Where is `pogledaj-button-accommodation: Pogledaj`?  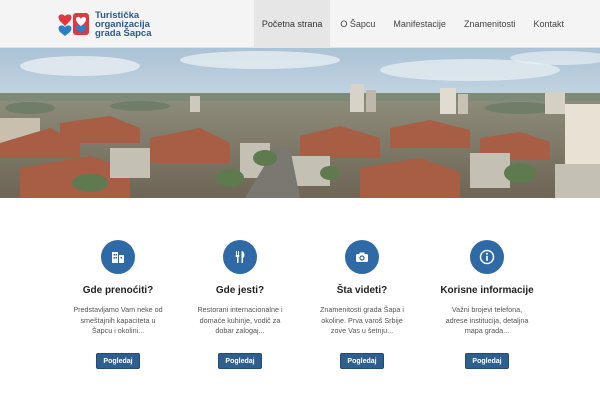 pogledaj-button-accommodation: Pogledaj is located at coordinates (118, 361).